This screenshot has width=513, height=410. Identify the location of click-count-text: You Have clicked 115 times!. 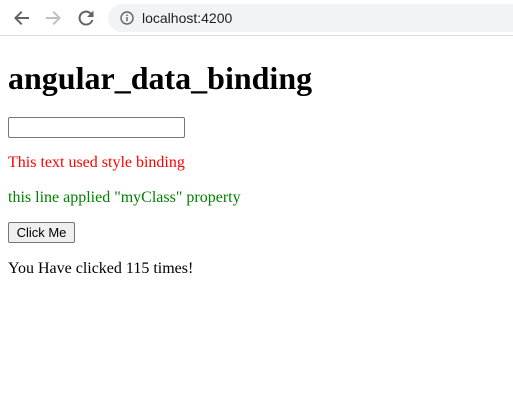
(101, 268).